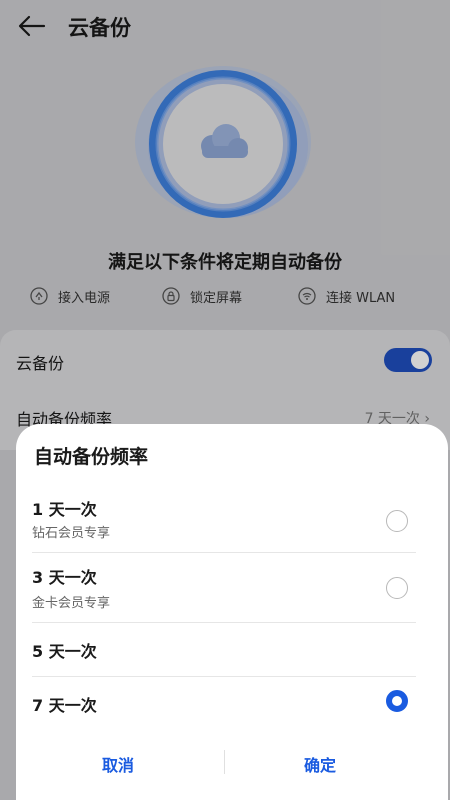  What do you see at coordinates (232, 649) in the screenshot?
I see `option-5-days: 5 天一次` at bounding box center [232, 649].